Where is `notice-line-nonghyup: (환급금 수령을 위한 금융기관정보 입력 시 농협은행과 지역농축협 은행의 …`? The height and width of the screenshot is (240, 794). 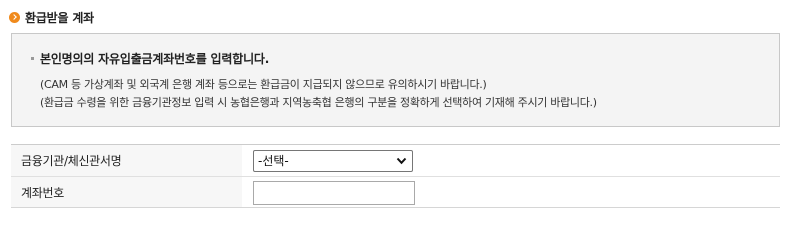 notice-line-nonghyup: (환급금 수령을 위한 금융기관정보 입력 시 농협은행과 지역농축협 은행의 … is located at coordinates (318, 102).